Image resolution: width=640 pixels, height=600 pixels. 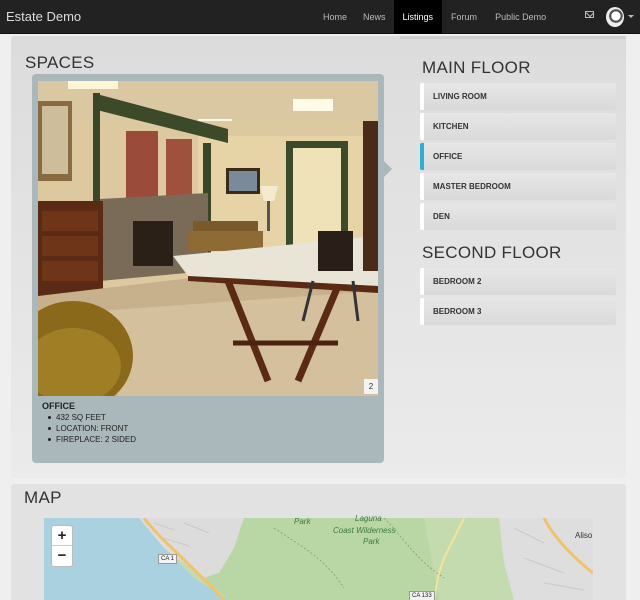 I want to click on caption-detail: 432 SQ FEET, so click(x=91, y=417).